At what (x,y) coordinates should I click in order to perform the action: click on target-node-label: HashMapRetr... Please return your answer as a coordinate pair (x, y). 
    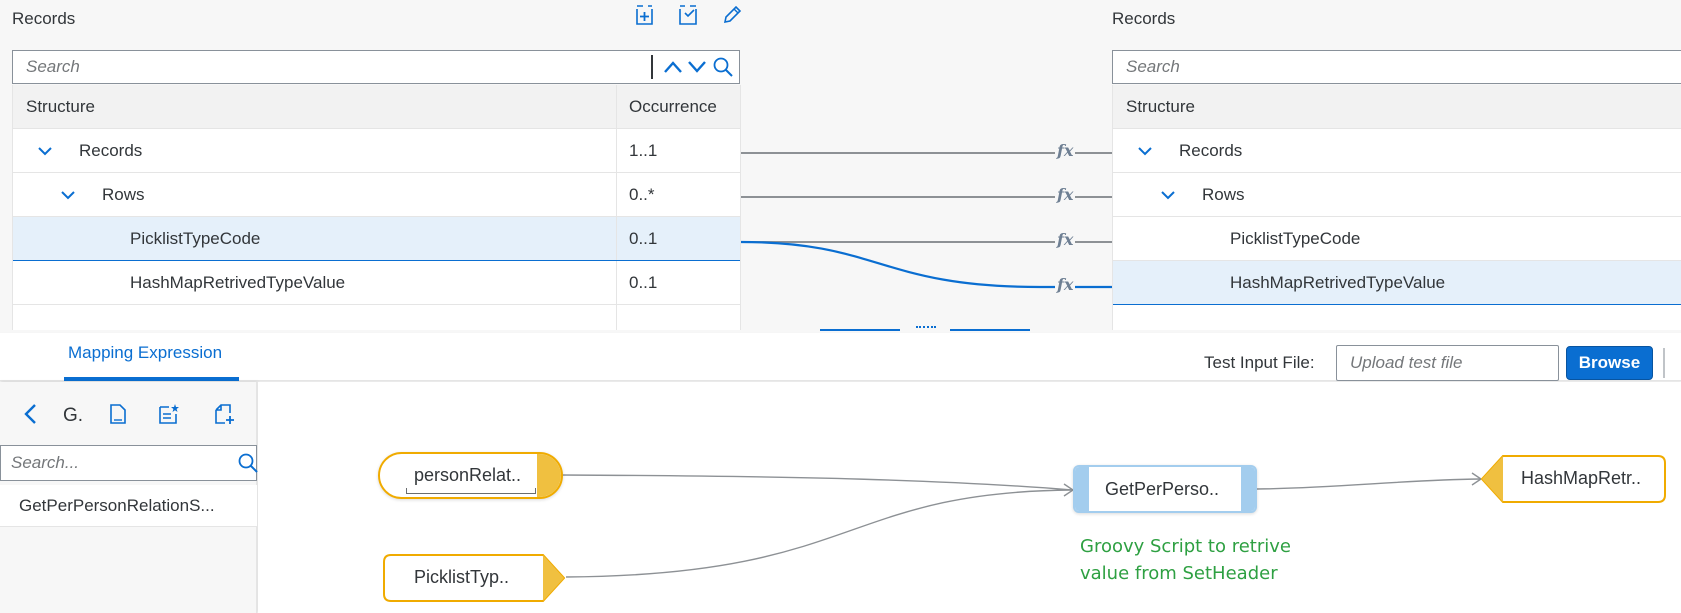
    Looking at the image, I should click on (1581, 478).